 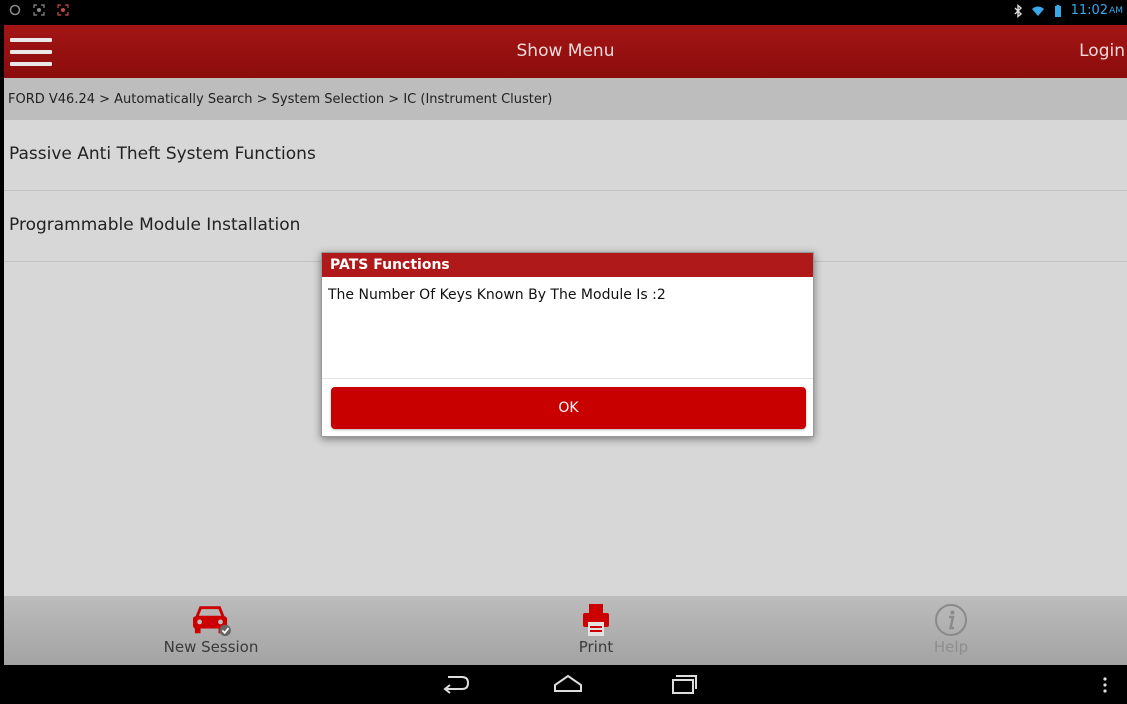 I want to click on page-title: Show Menu, so click(x=565, y=51).